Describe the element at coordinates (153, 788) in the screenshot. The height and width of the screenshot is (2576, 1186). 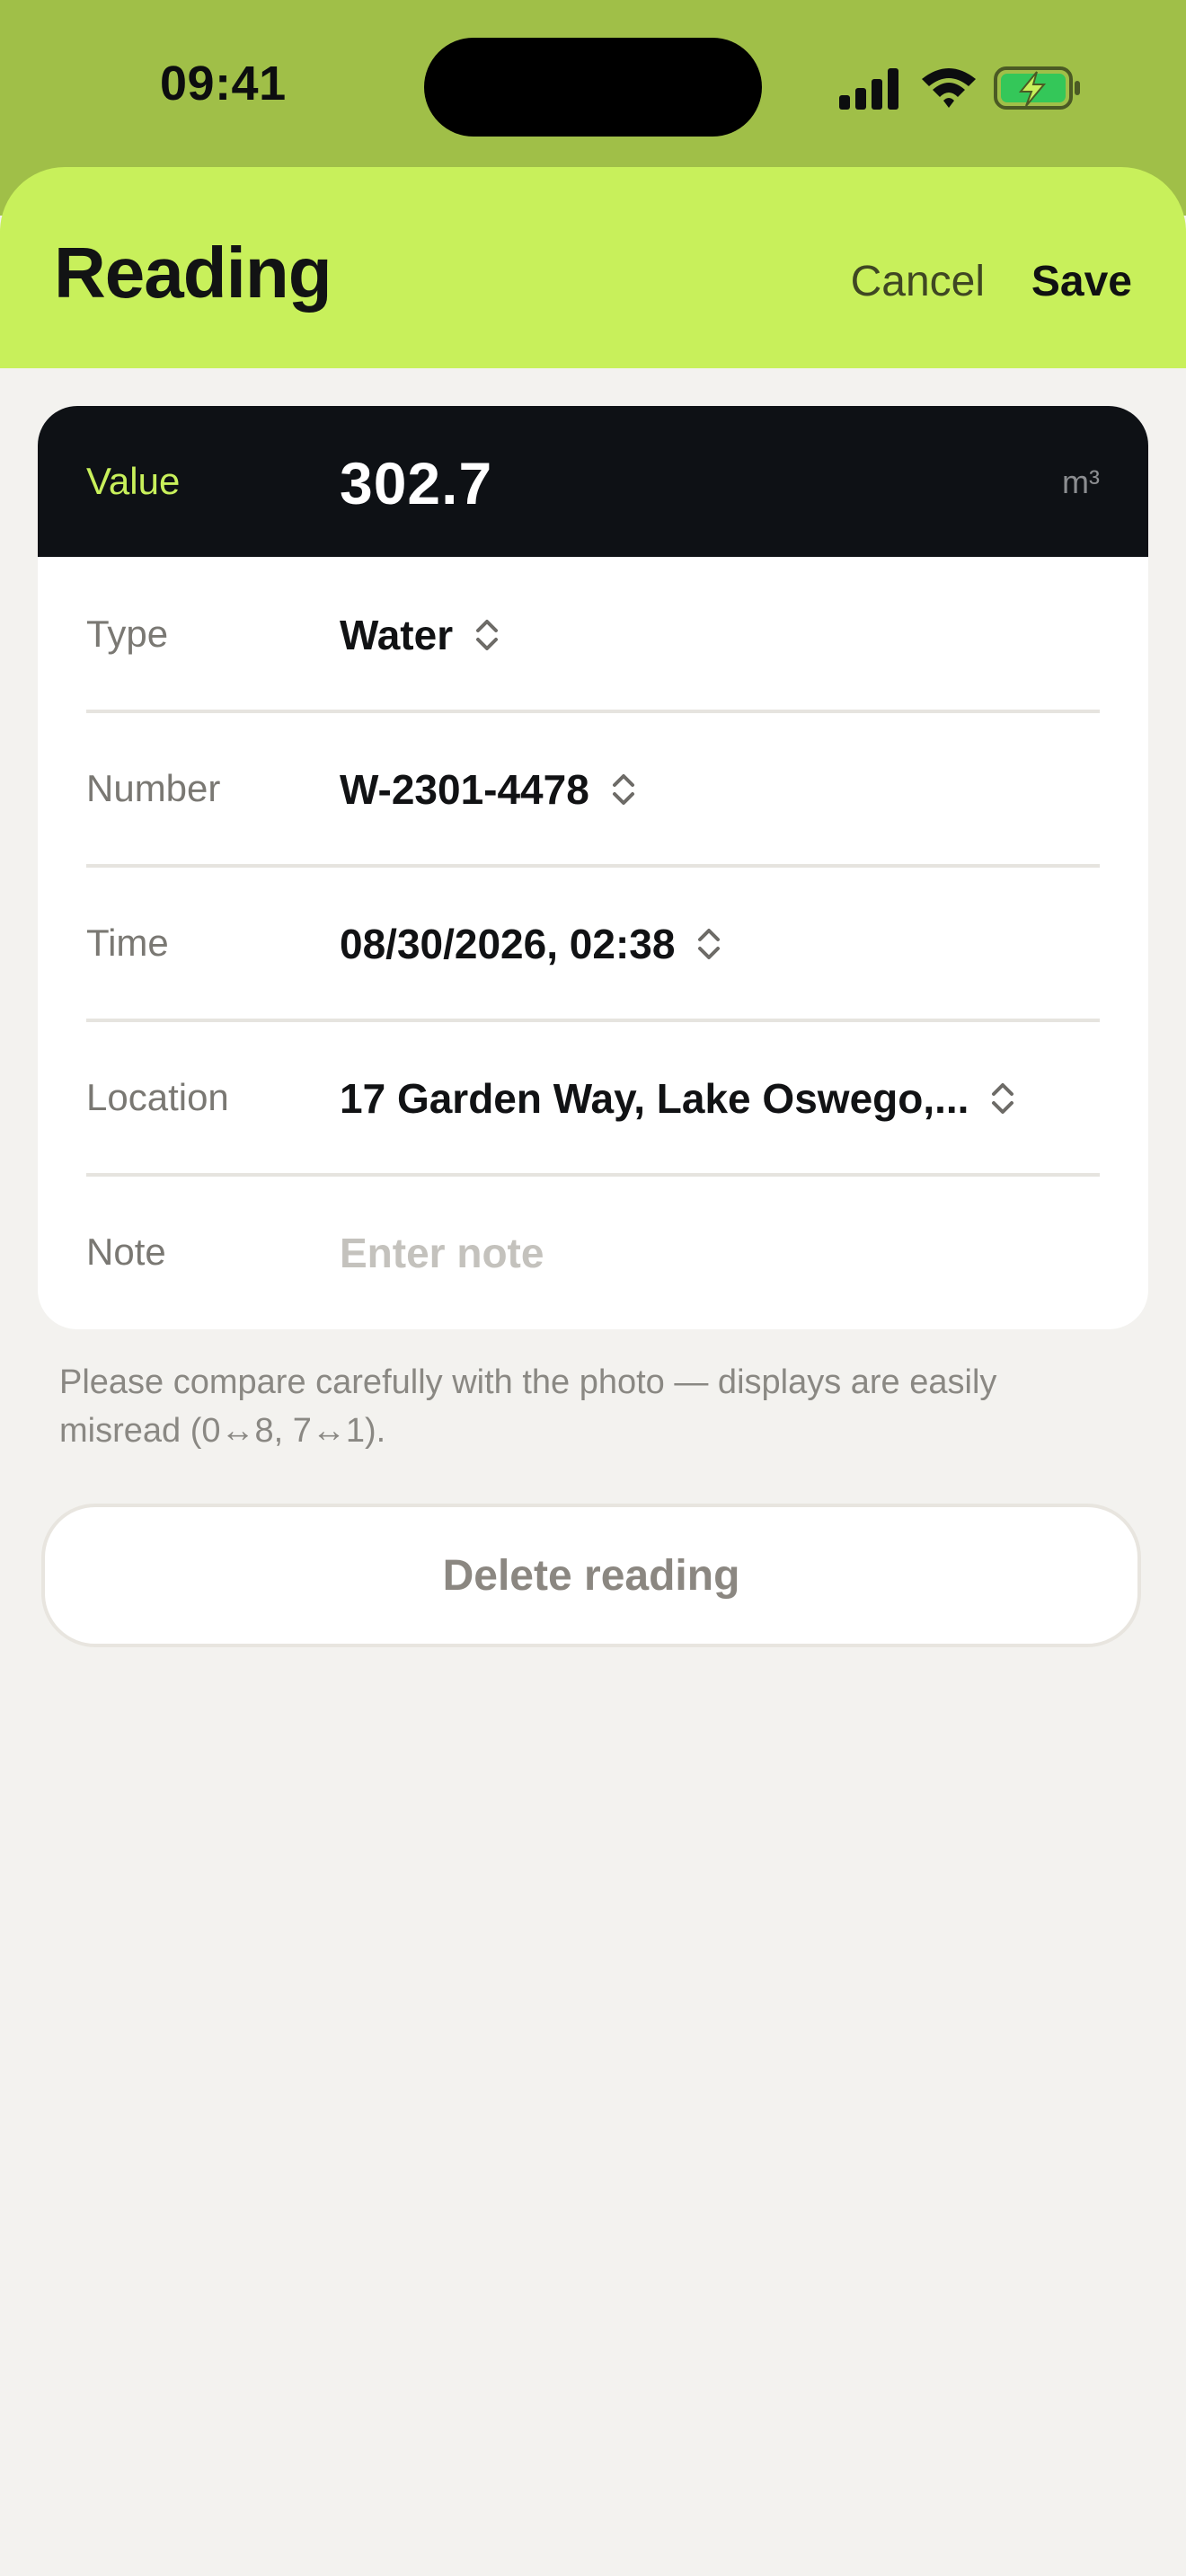
I see `number-label: Number` at that location.